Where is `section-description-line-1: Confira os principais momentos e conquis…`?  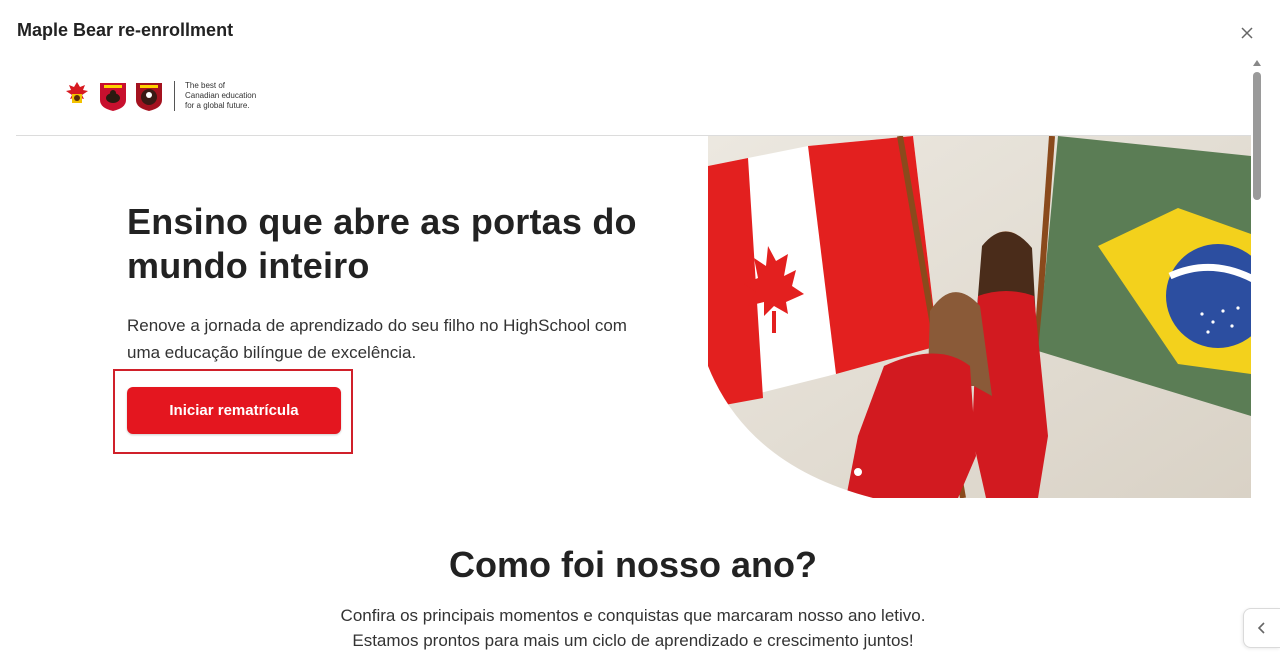
section-description-line-1: Confira os principais momentos e conquis… is located at coordinates (633, 615).